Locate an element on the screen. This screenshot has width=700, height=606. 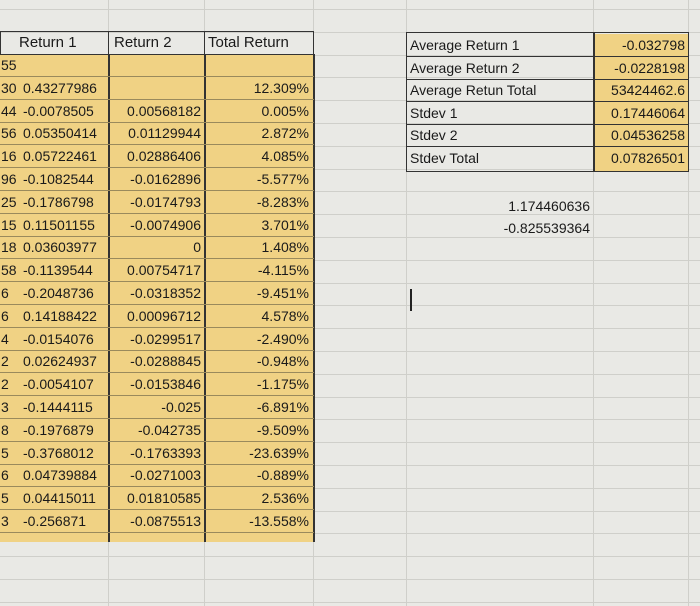
stat-label: Stdev 1 is located at coordinates (500, 113).